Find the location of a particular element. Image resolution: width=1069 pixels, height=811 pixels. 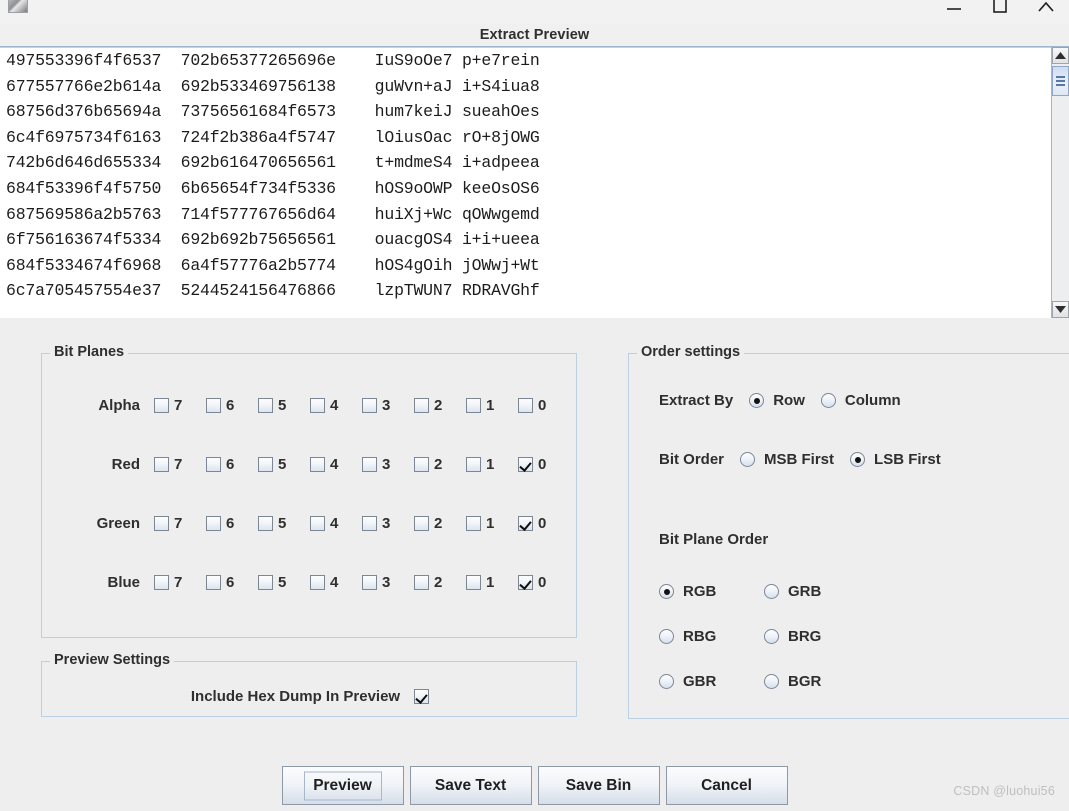

bit-plane-row-red: Red 7 6 5 4 3 2 1 0 is located at coordinates (310, 464).